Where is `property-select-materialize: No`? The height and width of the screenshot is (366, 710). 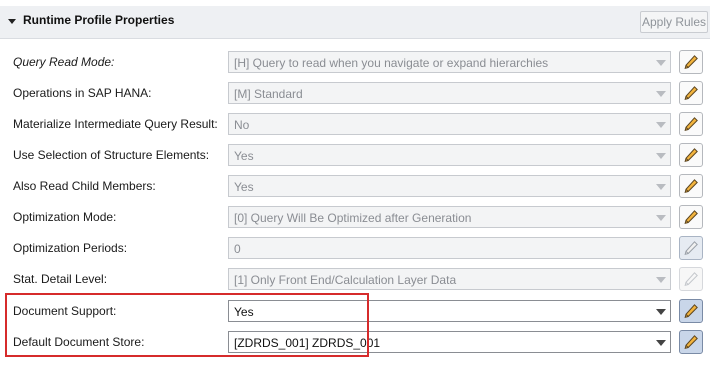
property-select-materialize: No is located at coordinates (449, 124).